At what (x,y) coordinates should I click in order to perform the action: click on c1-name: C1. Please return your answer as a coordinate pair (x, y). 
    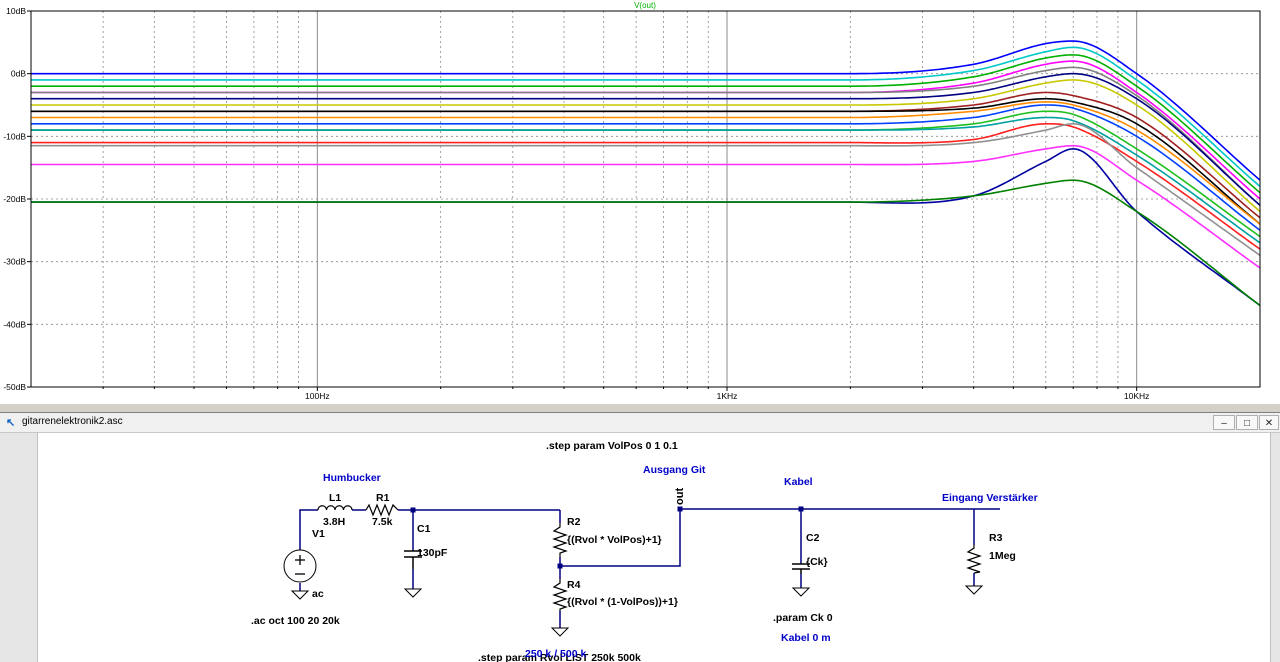
    Looking at the image, I should click on (424, 529).